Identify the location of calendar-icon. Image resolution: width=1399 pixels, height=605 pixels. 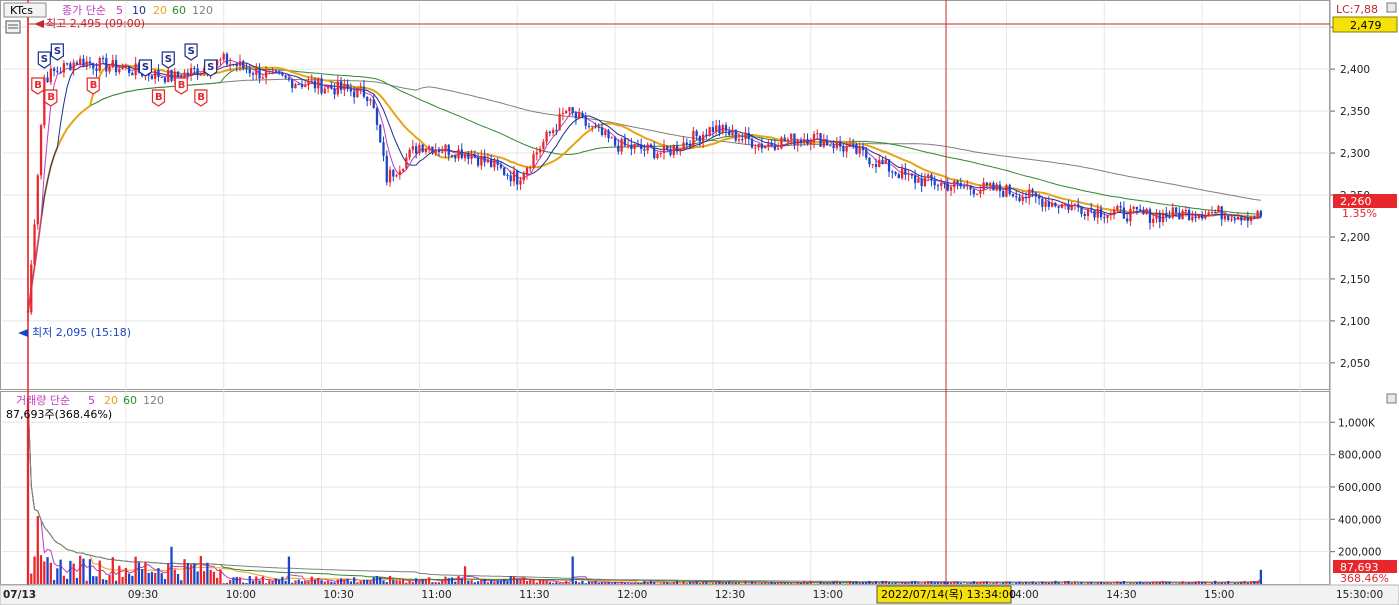
(13, 27).